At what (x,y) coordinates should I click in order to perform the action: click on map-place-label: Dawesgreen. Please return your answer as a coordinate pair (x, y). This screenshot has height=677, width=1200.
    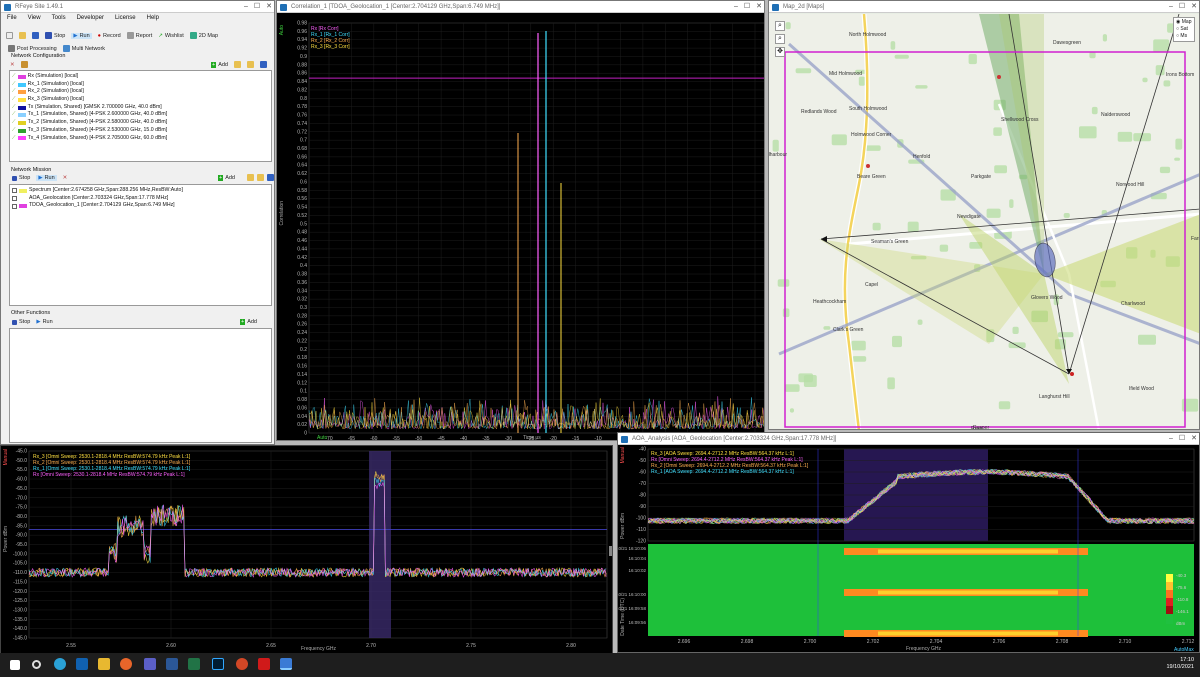
    Looking at the image, I should click on (1067, 43).